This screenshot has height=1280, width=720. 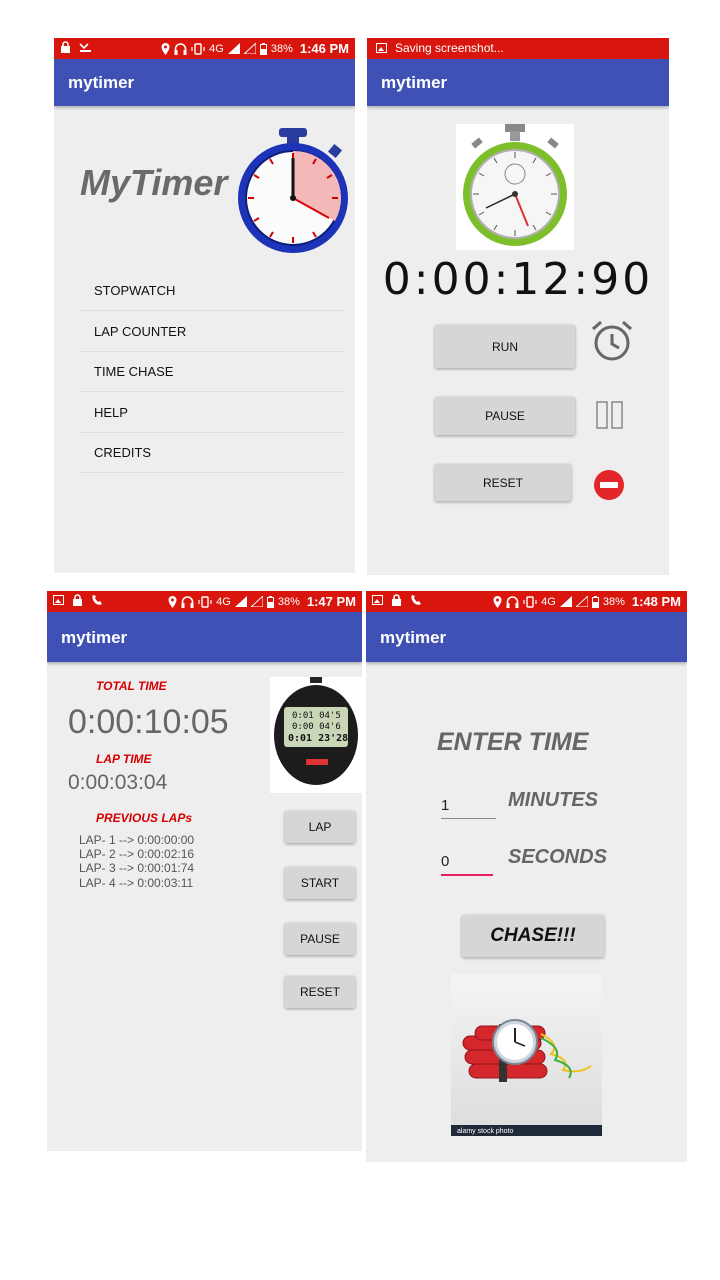 What do you see at coordinates (331, 601) in the screenshot?
I see `status-time: 1:47 PM` at bounding box center [331, 601].